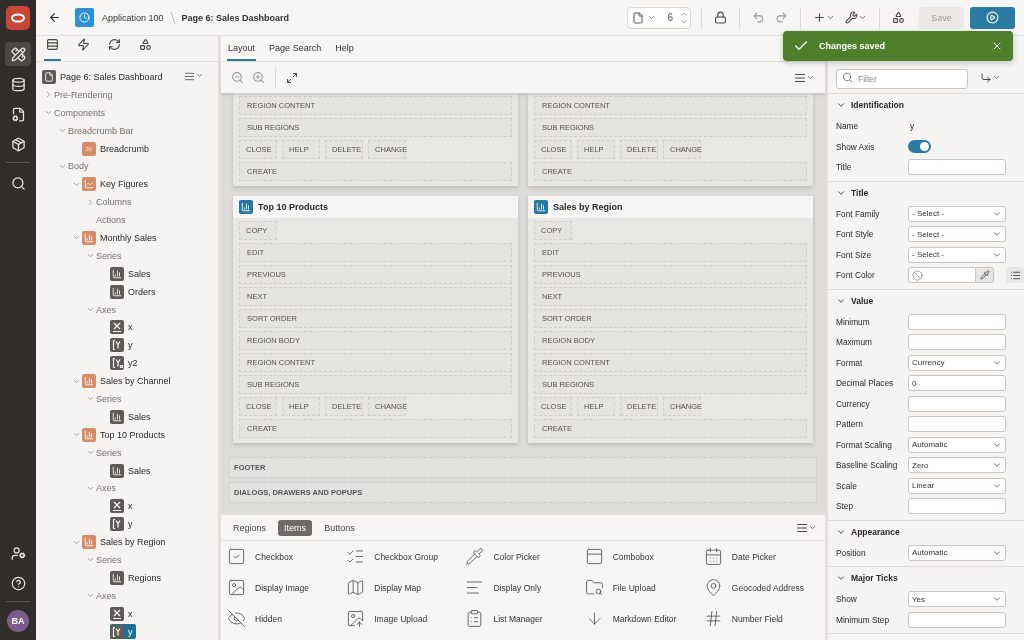  Describe the element at coordinates (84, 17) in the screenshot. I see `app-icon` at that location.